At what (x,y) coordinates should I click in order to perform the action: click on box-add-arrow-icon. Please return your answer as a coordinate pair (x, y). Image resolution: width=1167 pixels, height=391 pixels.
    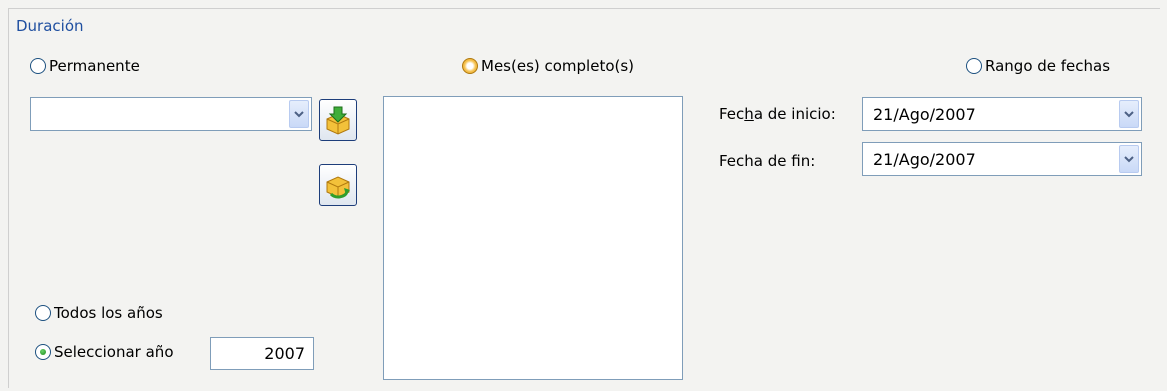
    Looking at the image, I should click on (338, 120).